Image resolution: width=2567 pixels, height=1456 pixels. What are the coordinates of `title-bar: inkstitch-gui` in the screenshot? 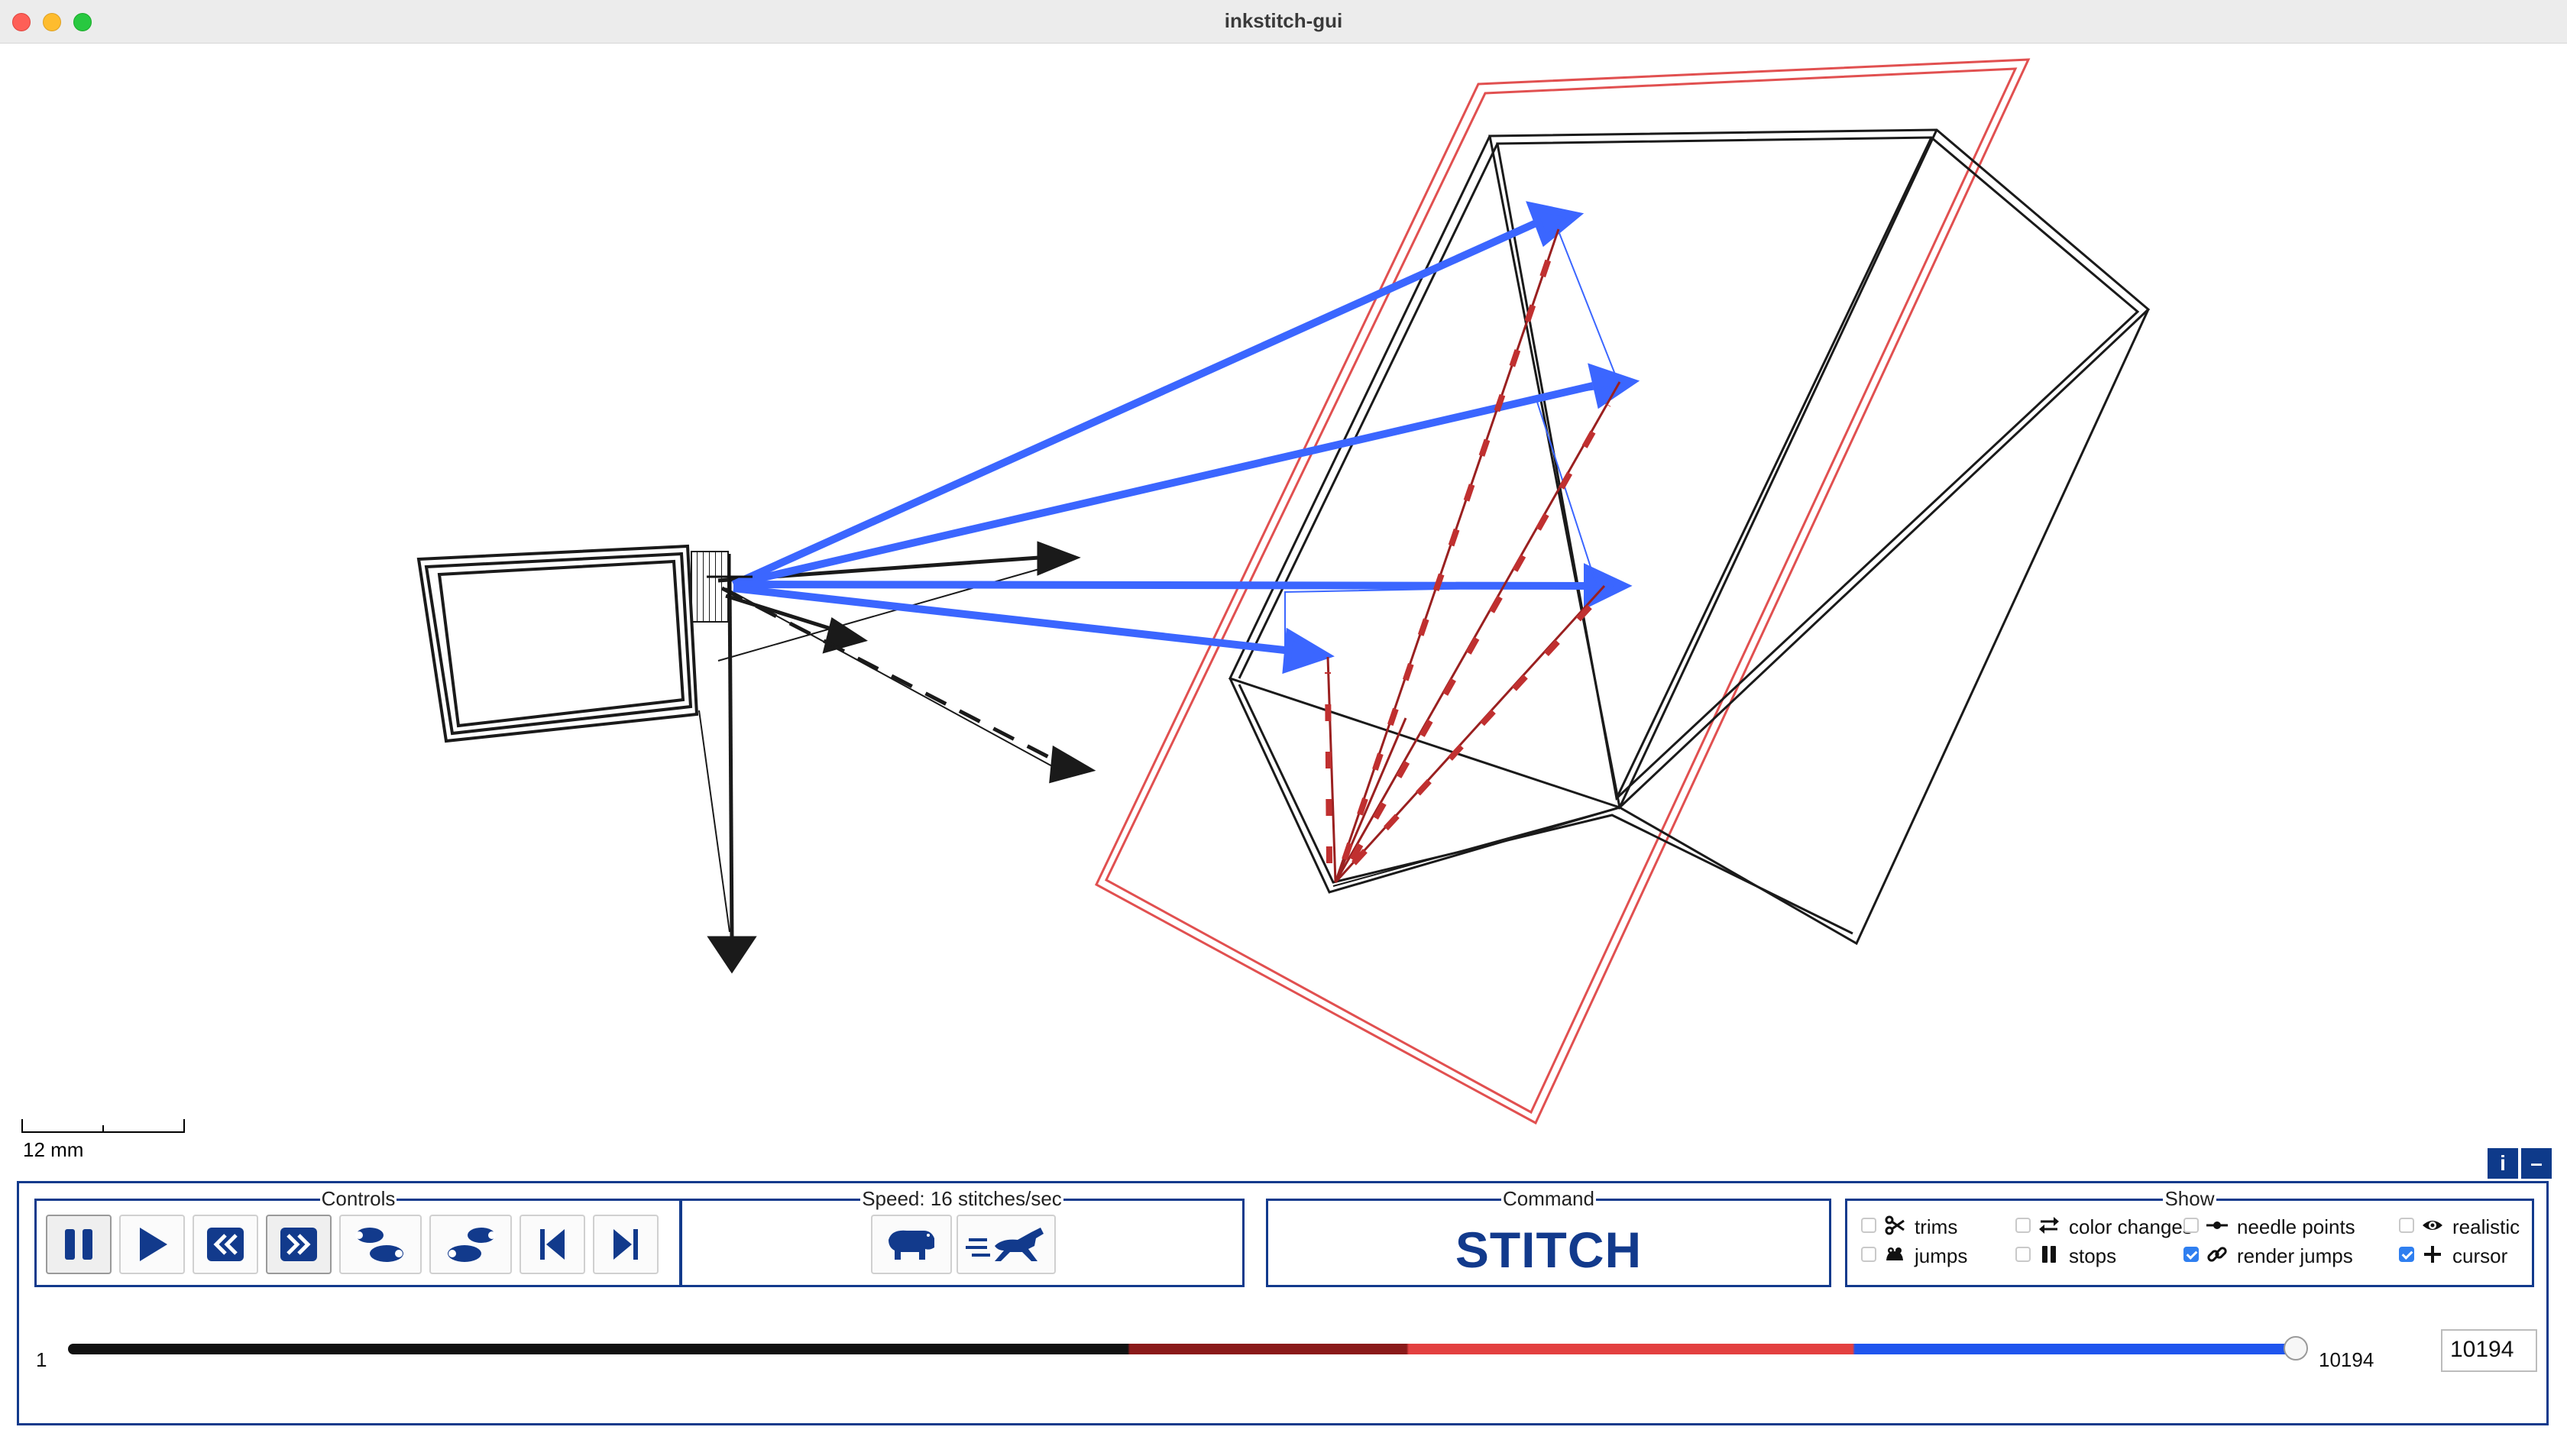 It's located at (1283, 22).